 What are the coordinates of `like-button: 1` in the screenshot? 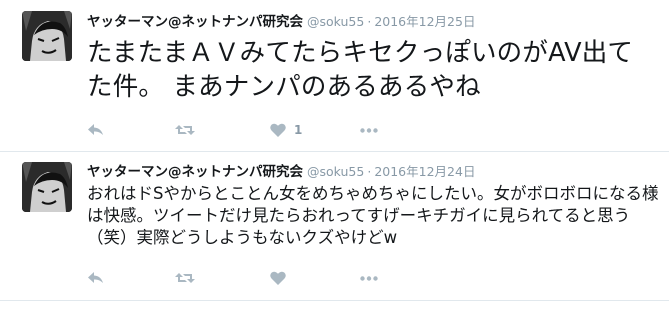 It's located at (286, 130).